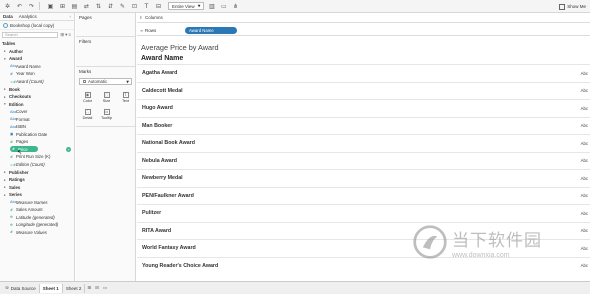 This screenshot has width=590, height=294. Describe the element at coordinates (7, 288) in the screenshot. I see `database-icon: ⊚` at that location.